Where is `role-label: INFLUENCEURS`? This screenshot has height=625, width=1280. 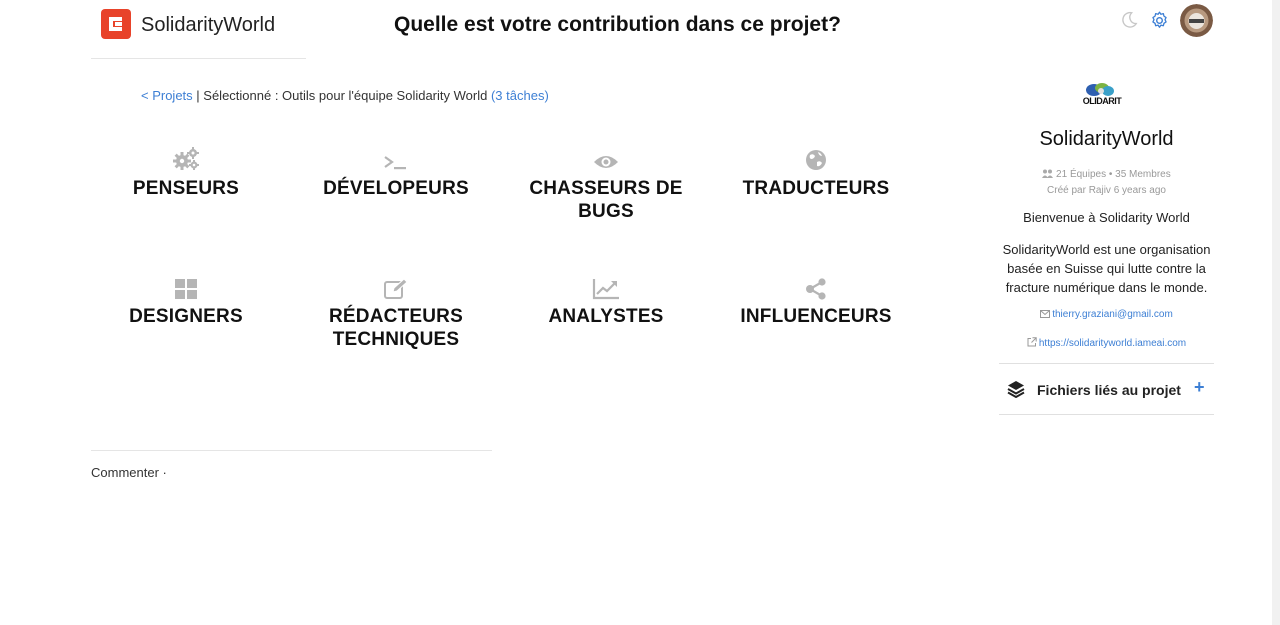
role-label: INFLUENCEURS is located at coordinates (816, 316).